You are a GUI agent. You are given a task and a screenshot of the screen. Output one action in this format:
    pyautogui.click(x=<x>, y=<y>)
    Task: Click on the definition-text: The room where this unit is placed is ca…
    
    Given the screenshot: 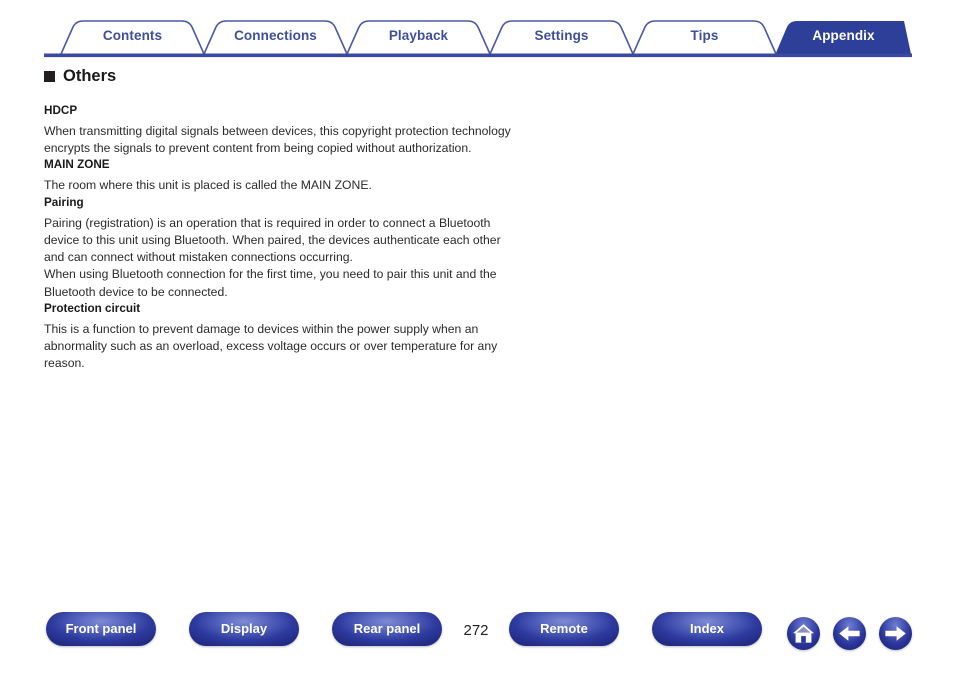 What is the action you would take?
    pyautogui.click(x=208, y=185)
    